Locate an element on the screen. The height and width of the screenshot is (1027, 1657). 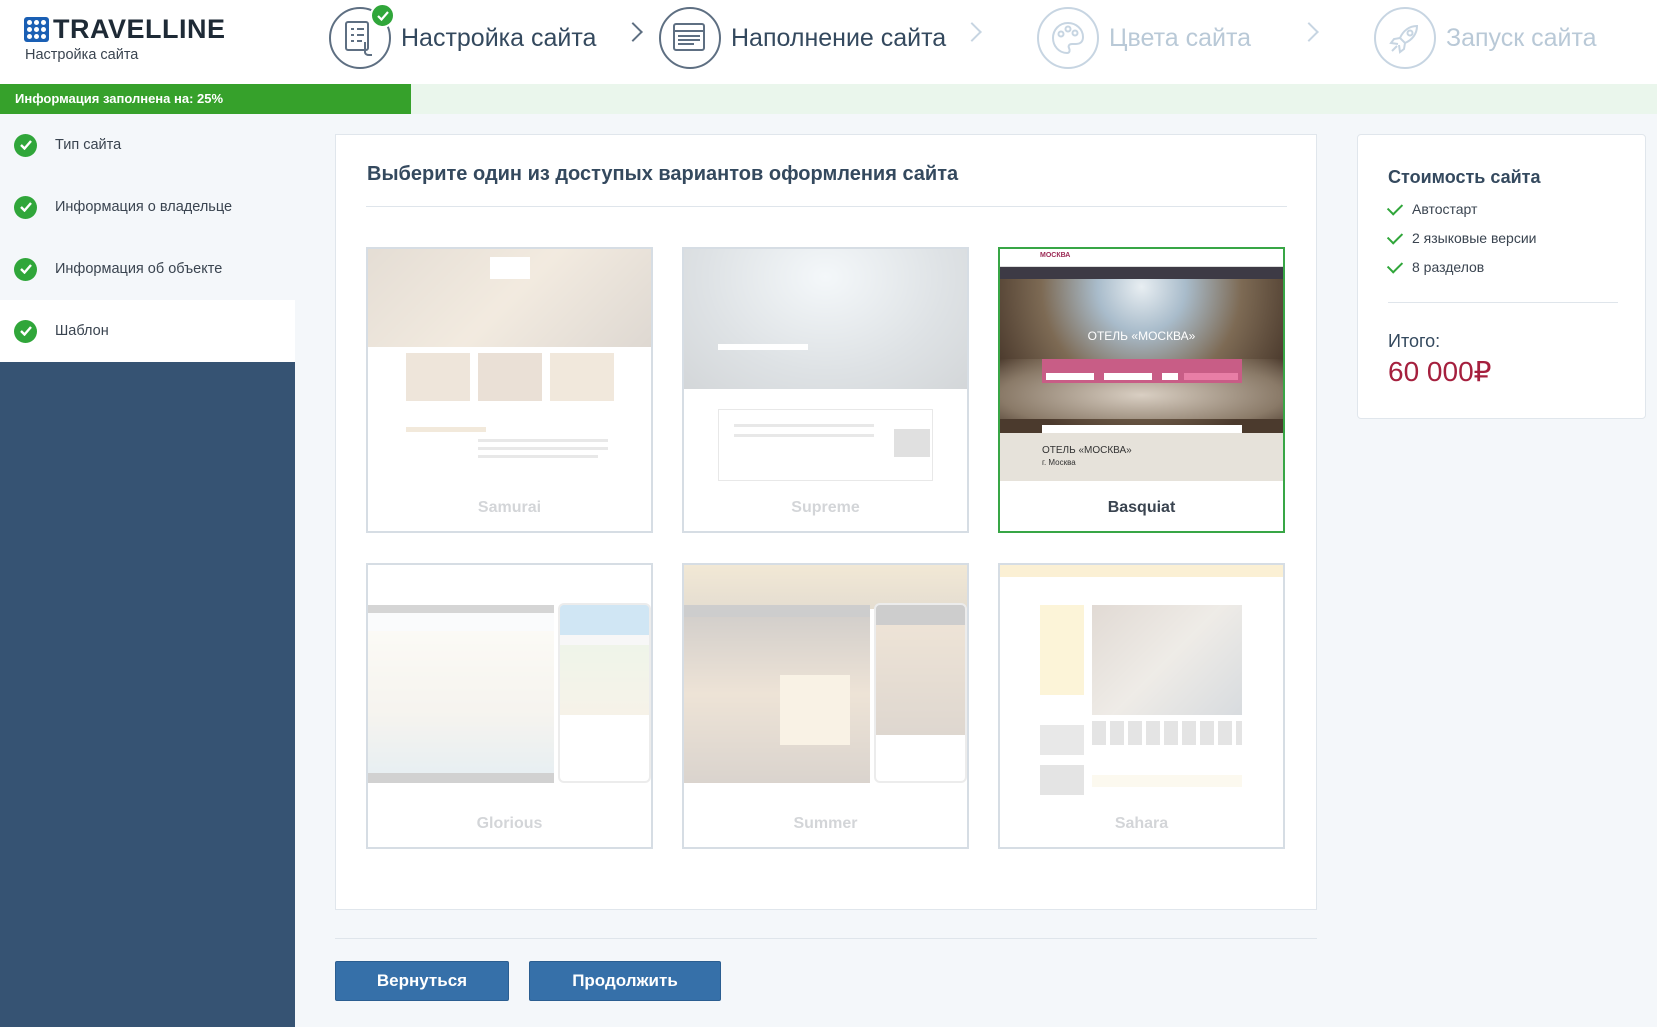
header-subtitle: Настройка сайта is located at coordinates (82, 55).